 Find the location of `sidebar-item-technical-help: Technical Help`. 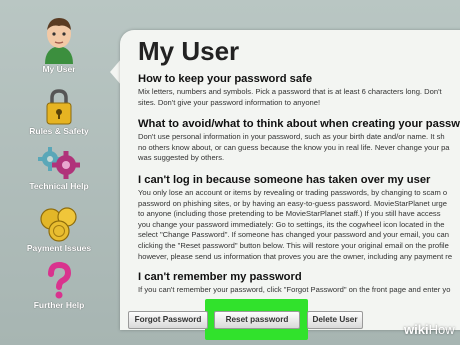

sidebar-item-technical-help: Technical Help is located at coordinates (59, 168).